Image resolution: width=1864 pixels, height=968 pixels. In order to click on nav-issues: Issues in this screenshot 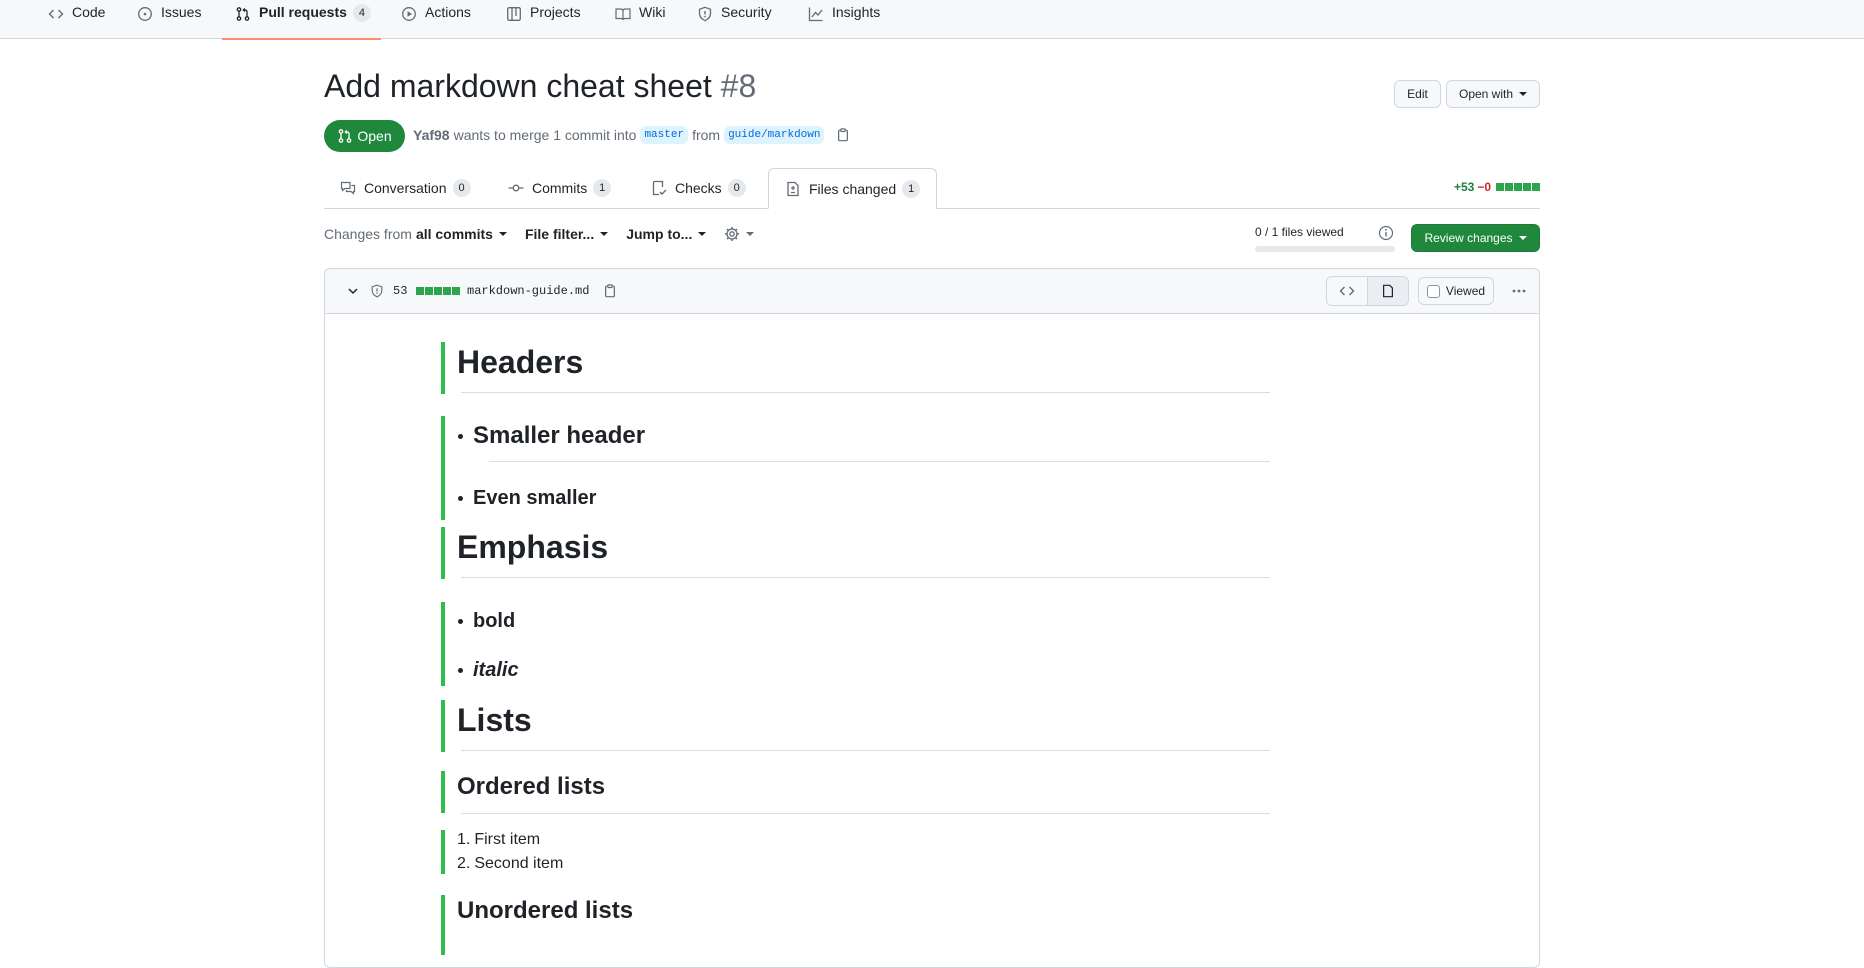, I will do `click(169, 19)`.